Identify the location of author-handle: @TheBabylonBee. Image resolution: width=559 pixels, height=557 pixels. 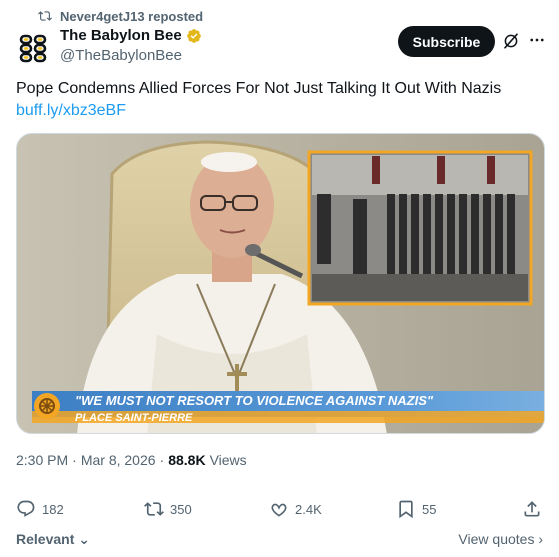
(121, 55).